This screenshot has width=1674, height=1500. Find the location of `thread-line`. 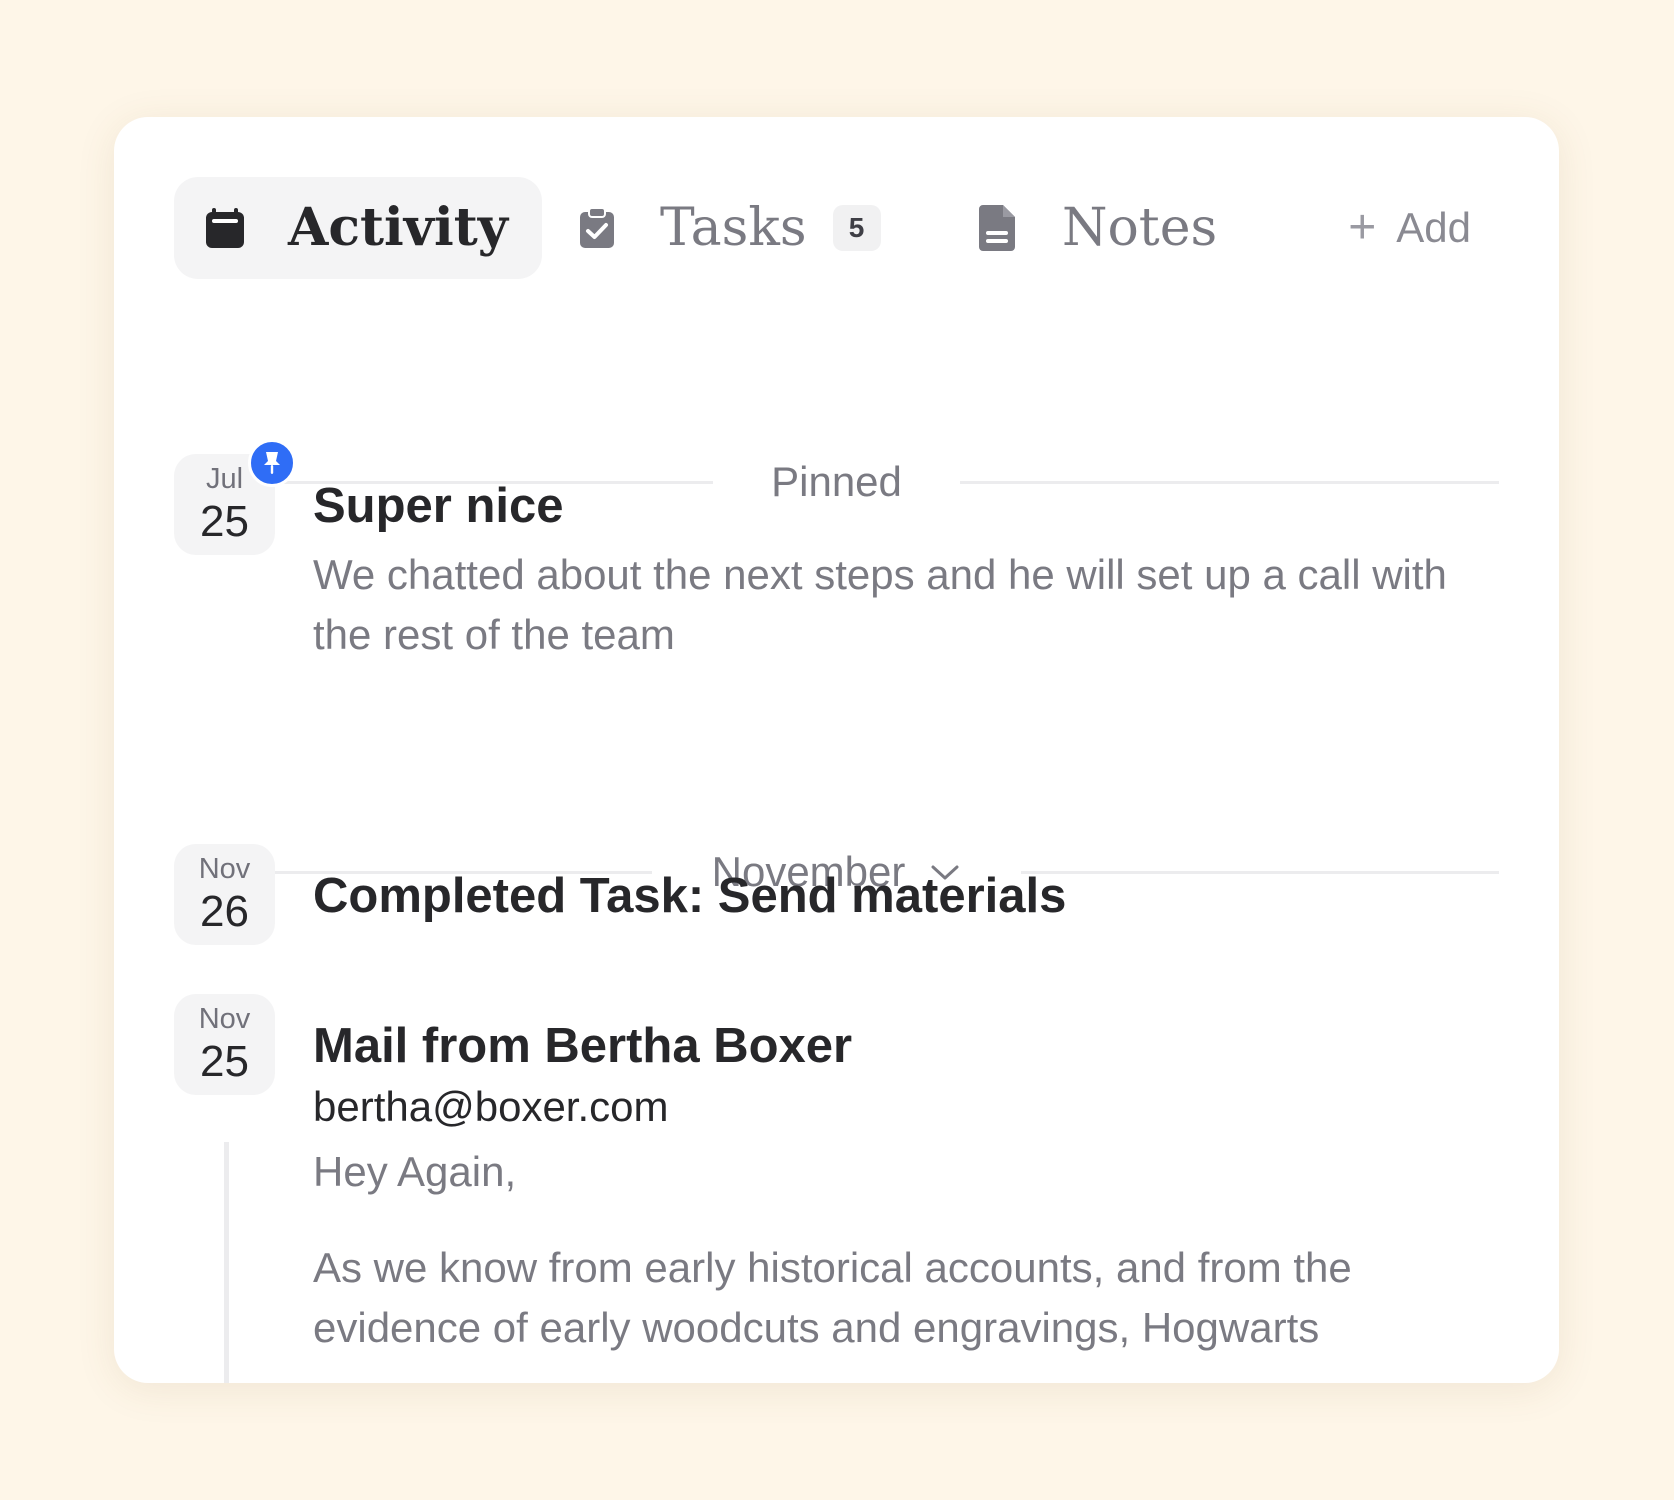

thread-line is located at coordinates (226, 1262).